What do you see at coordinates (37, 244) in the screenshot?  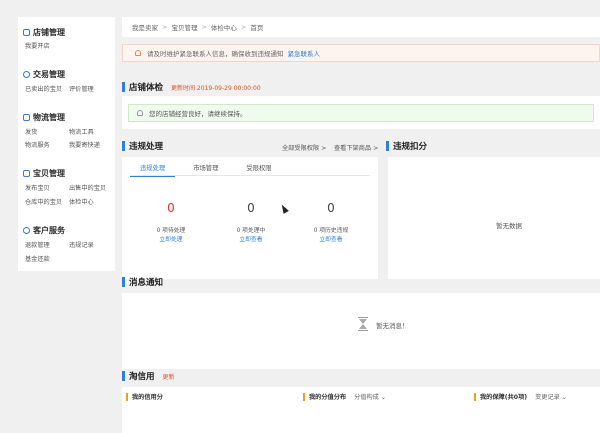 I see `sidebar-item-refunds: 退款管理` at bounding box center [37, 244].